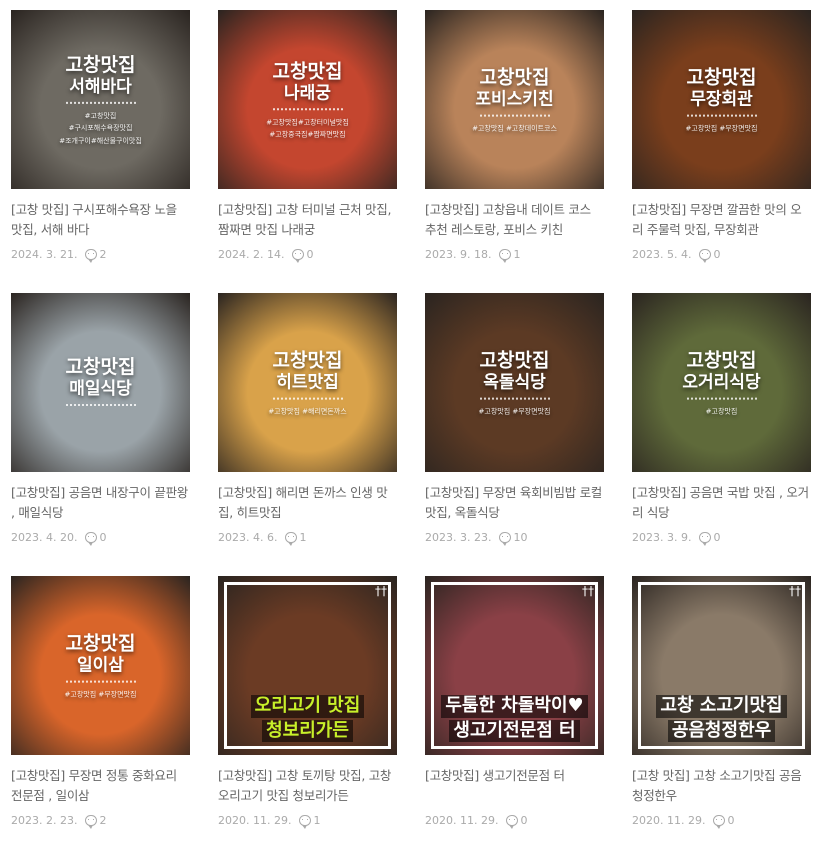 Image resolution: width=822 pixels, height=859 pixels. What do you see at coordinates (721, 503) in the screenshot?
I see `post-title-link: [고창맛집] 공음면 국밥 맛집 , 오거리 식당` at bounding box center [721, 503].